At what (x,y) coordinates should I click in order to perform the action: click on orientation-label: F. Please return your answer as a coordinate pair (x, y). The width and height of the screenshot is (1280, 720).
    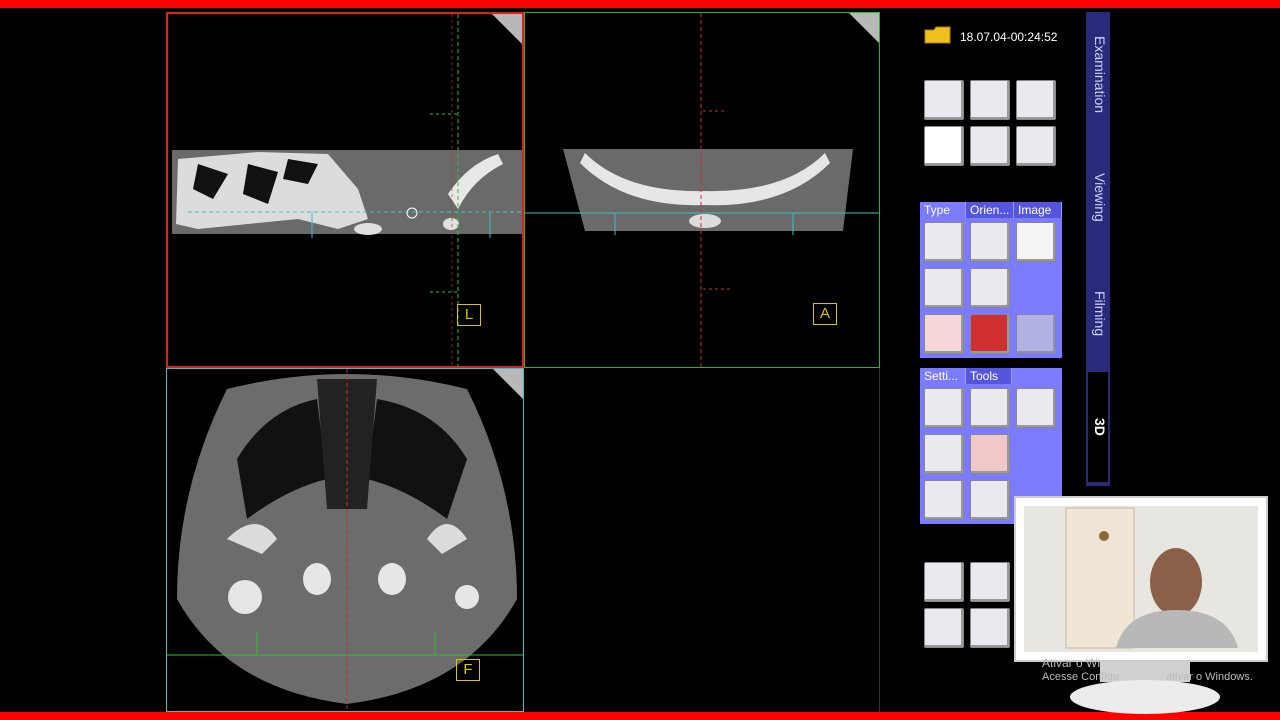
    Looking at the image, I should click on (468, 670).